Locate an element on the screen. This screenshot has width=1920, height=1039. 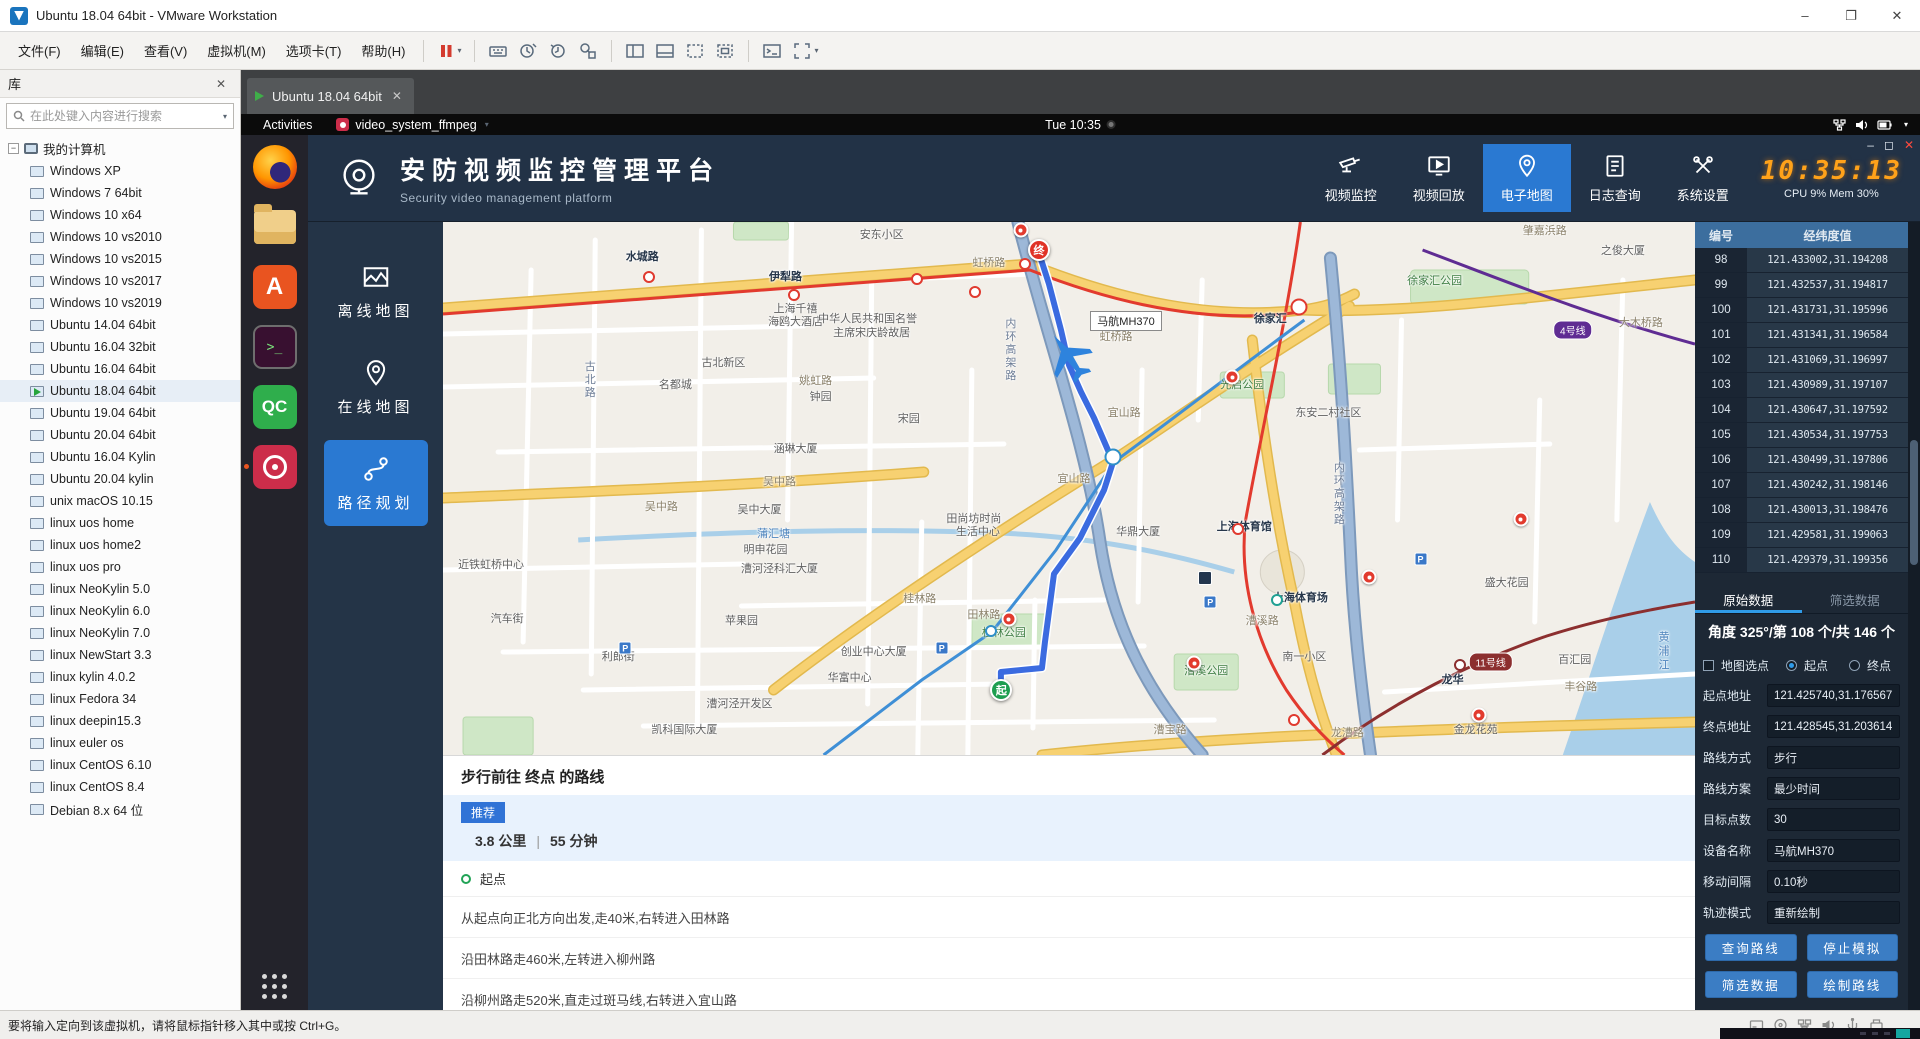
nav-emap: 电子地图 is located at coordinates (1526, 178).